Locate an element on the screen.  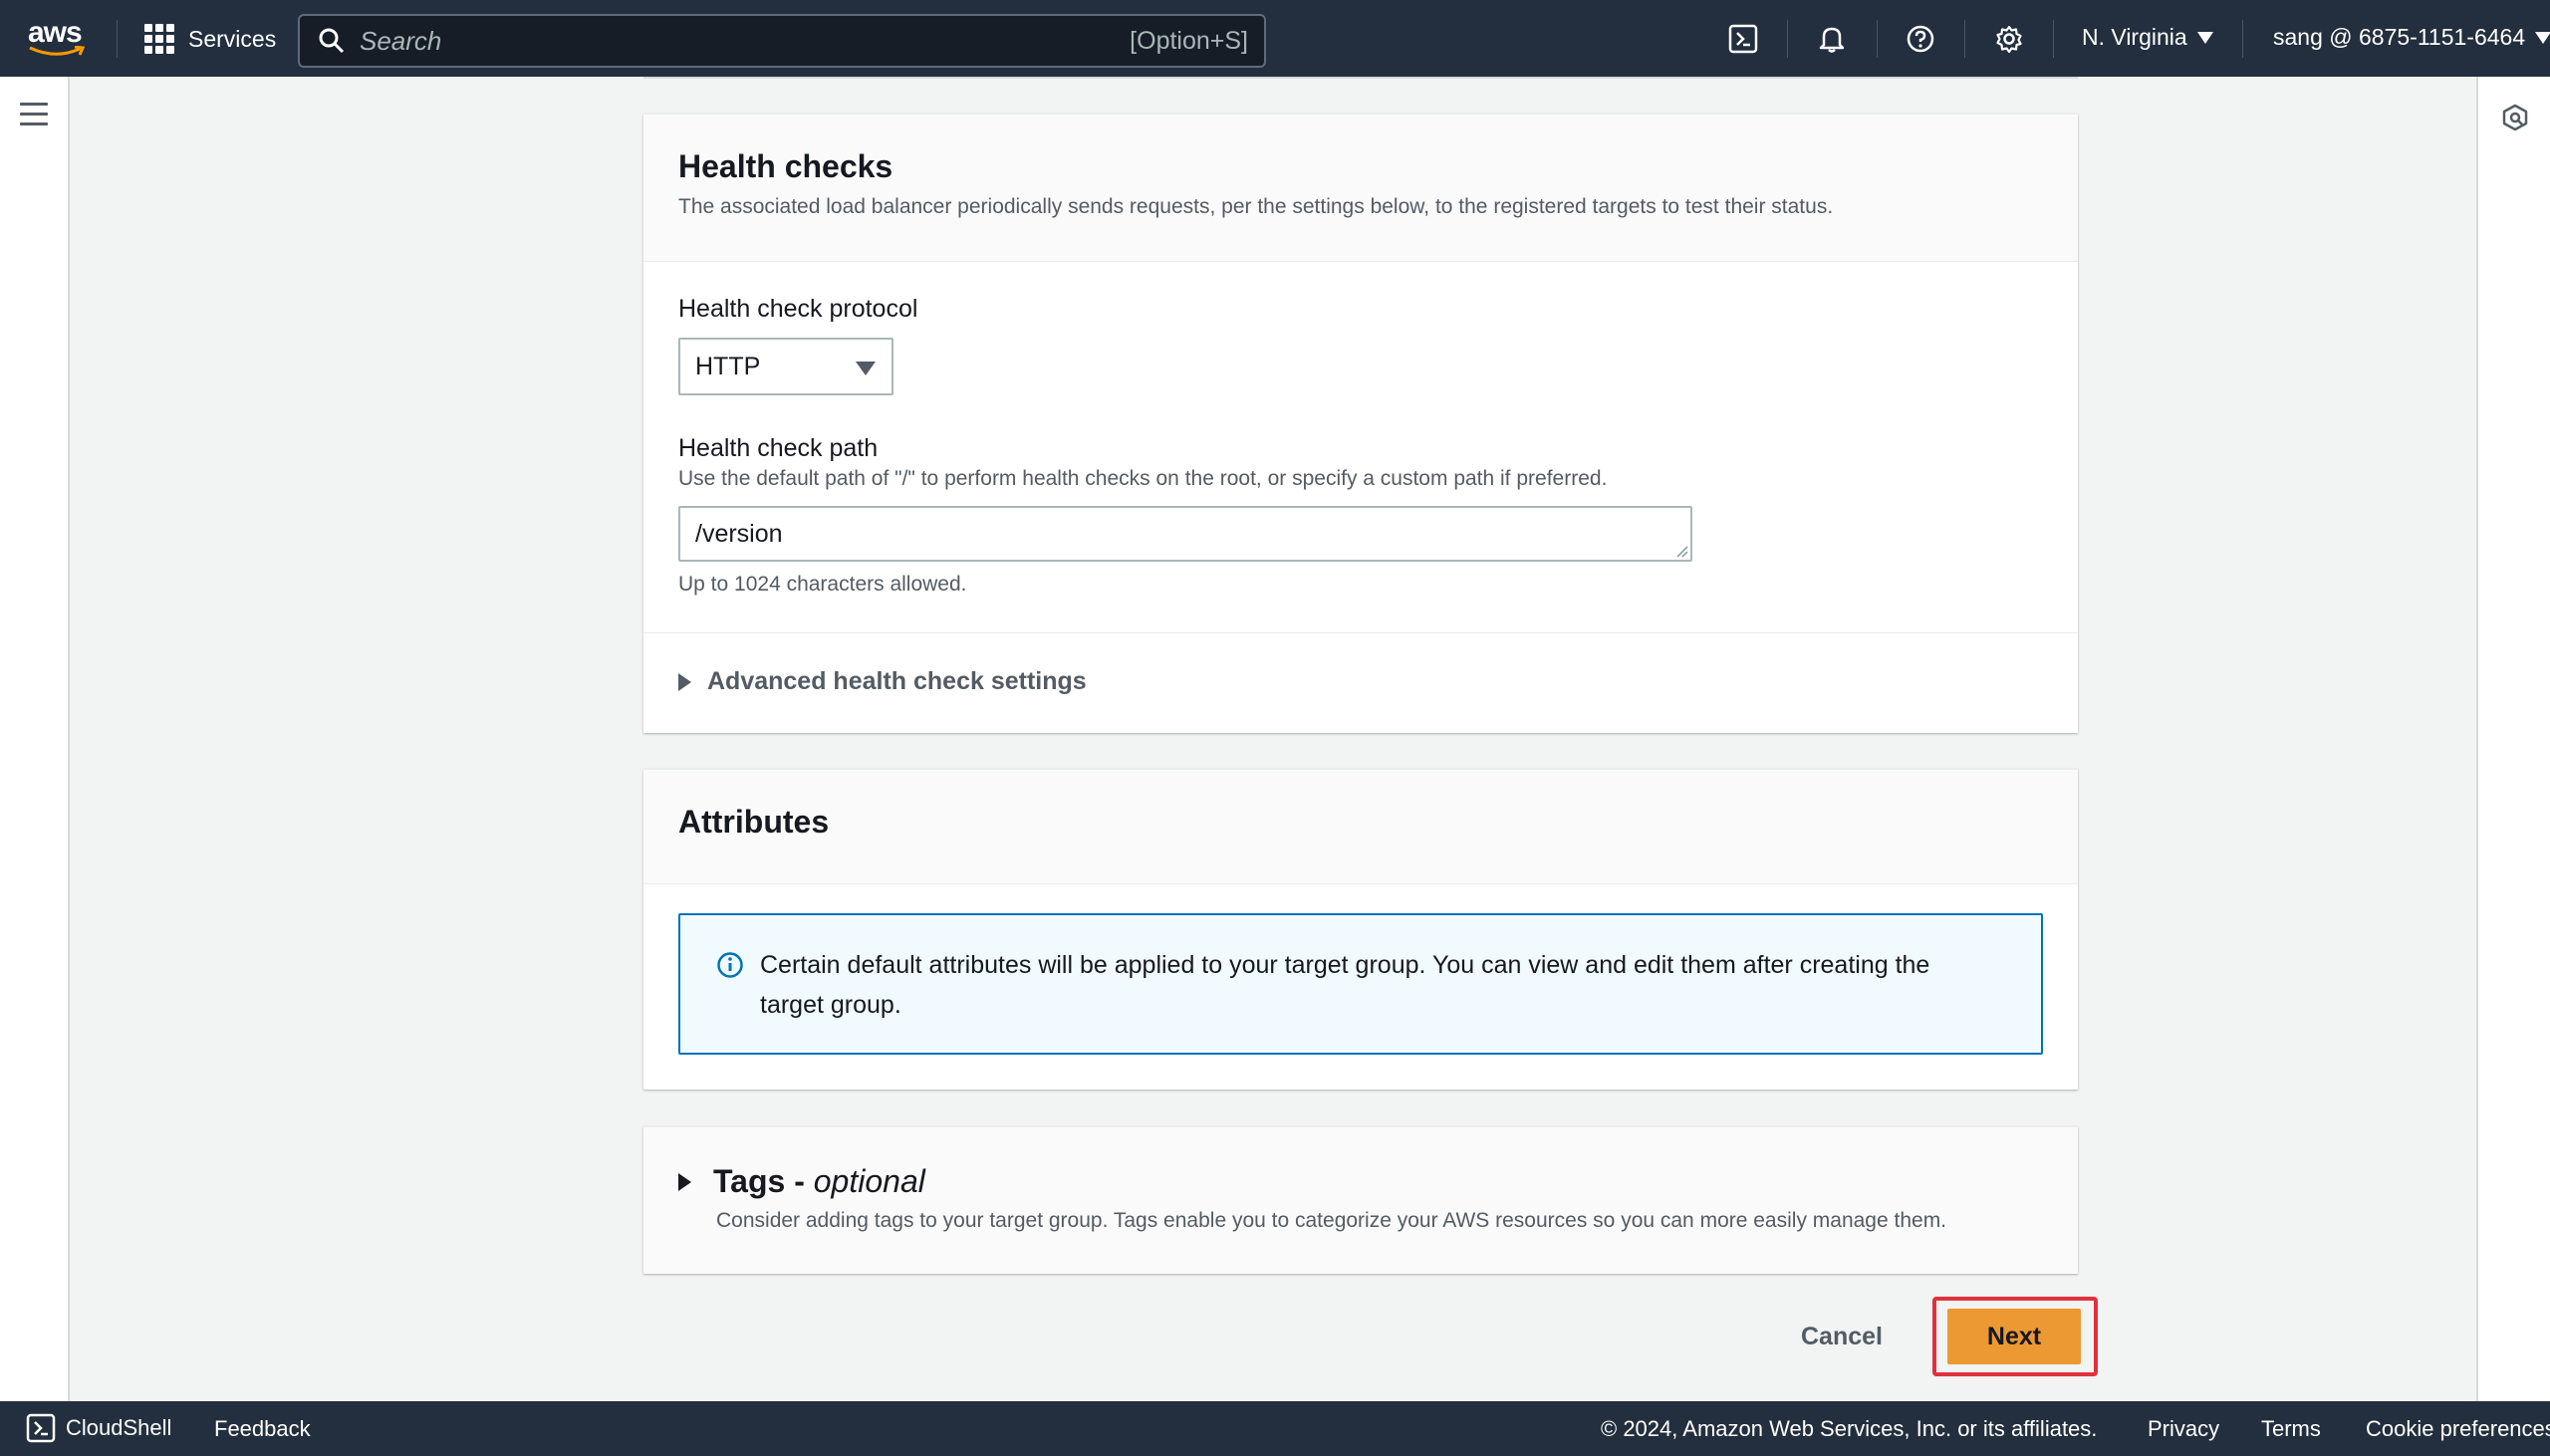
feedback-link: Feedback is located at coordinates (262, 1429).